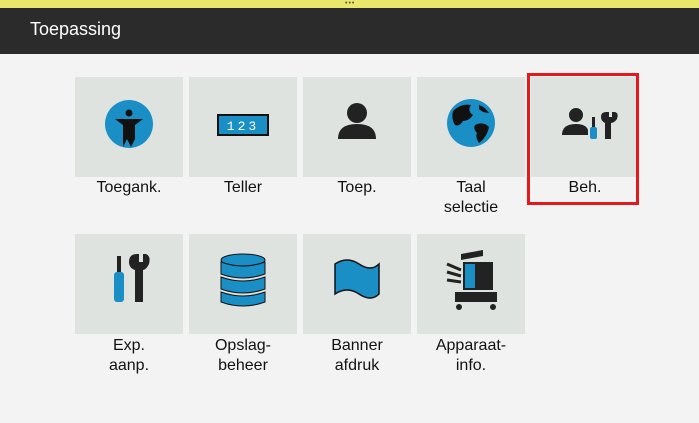 This screenshot has height=423, width=699. What do you see at coordinates (357, 279) in the screenshot?
I see `banner-icon` at bounding box center [357, 279].